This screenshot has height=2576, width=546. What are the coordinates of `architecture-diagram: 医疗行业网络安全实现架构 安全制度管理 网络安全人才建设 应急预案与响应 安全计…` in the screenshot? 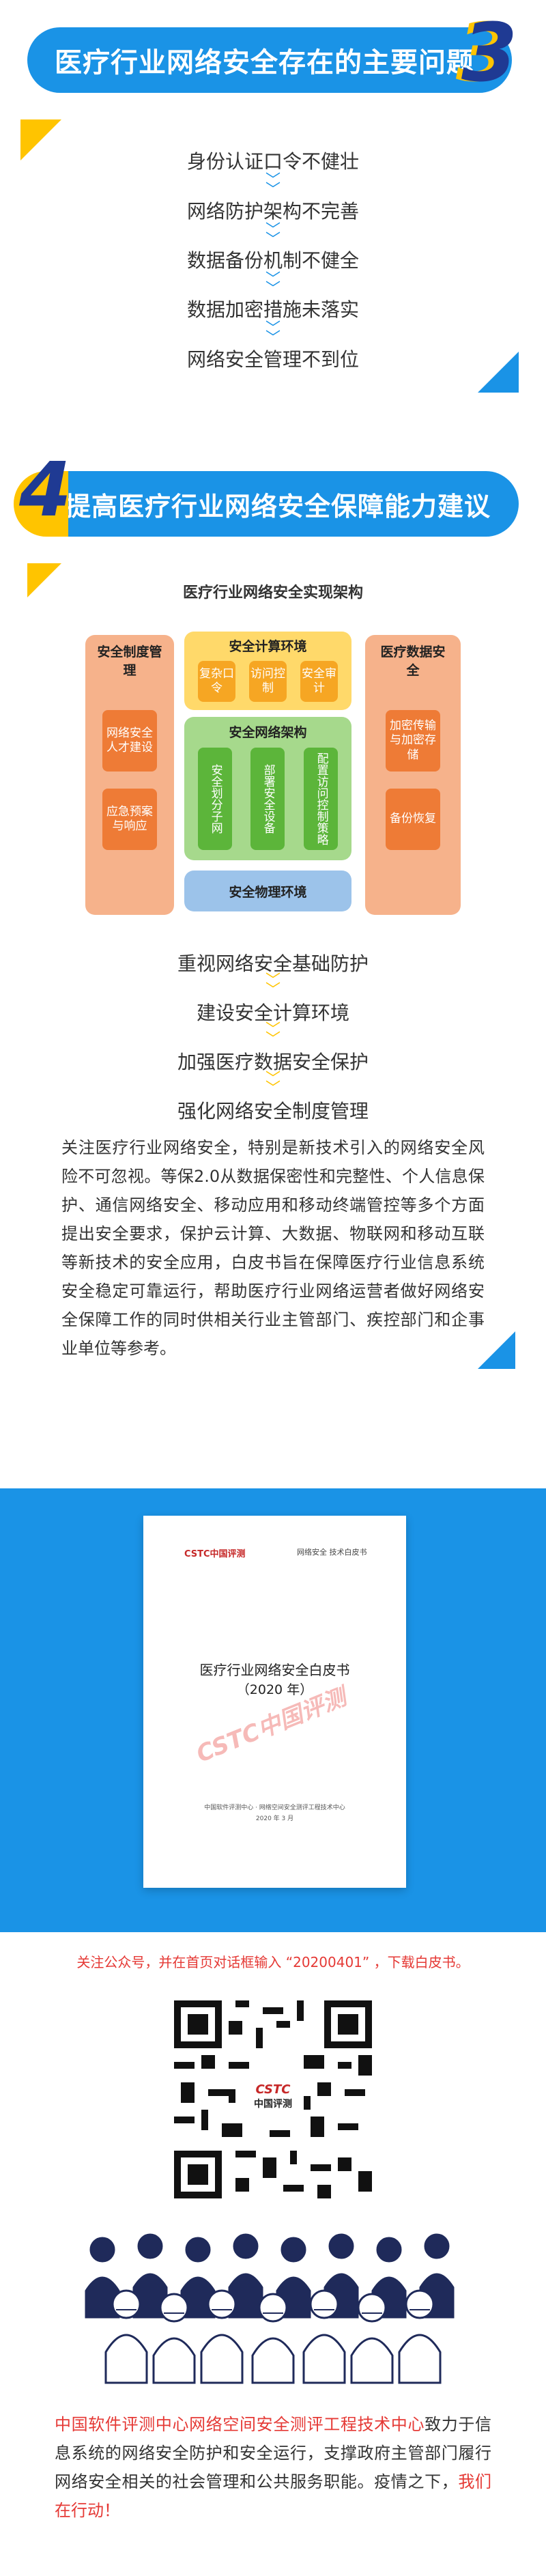 It's located at (273, 747).